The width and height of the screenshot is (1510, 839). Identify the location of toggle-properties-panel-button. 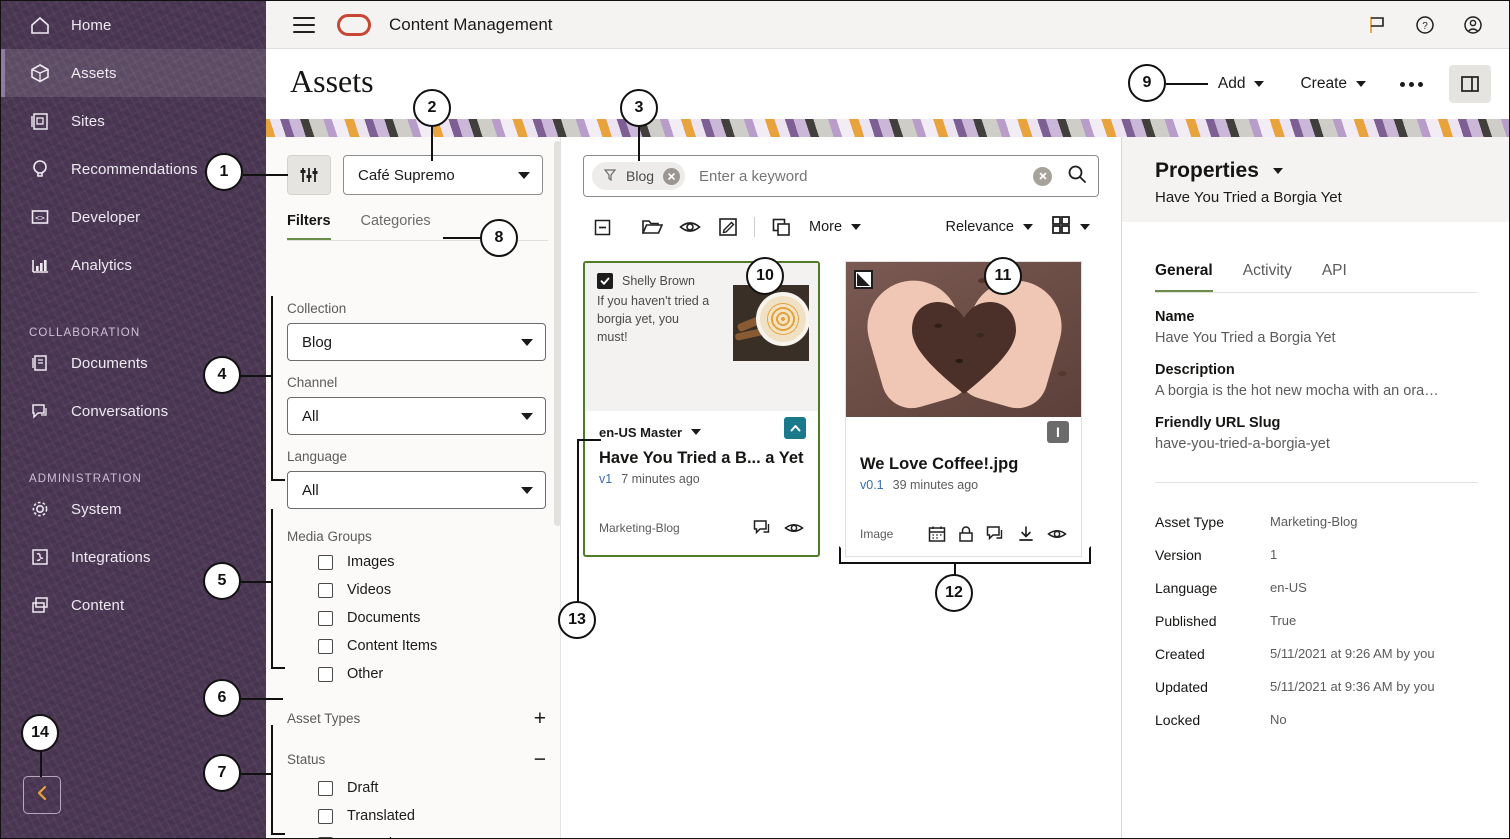
(1470, 84).